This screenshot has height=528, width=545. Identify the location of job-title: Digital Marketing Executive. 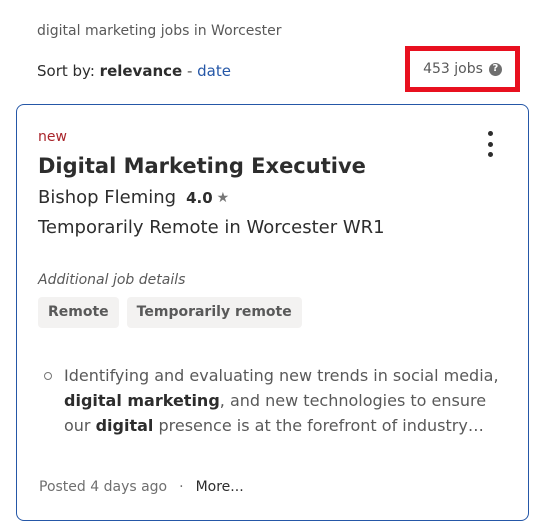
(202, 166).